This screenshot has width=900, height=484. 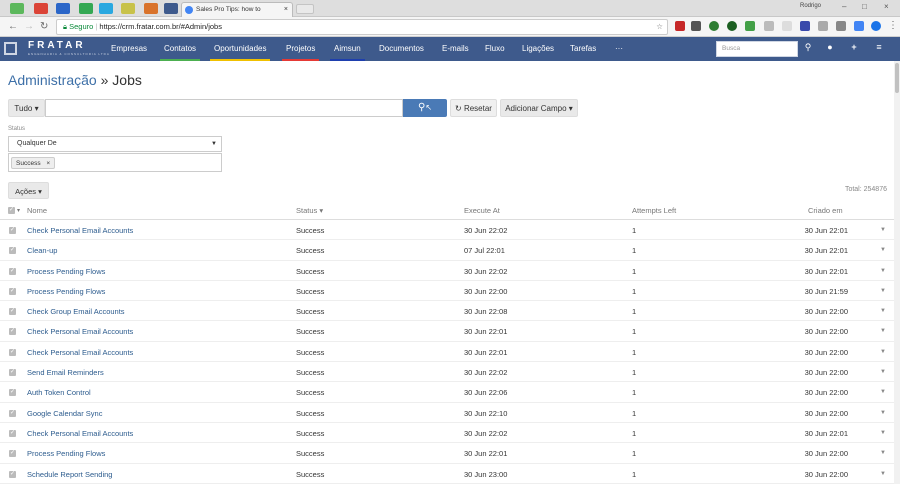 What do you see at coordinates (13, 26) in the screenshot?
I see `back-icon: ←` at bounding box center [13, 26].